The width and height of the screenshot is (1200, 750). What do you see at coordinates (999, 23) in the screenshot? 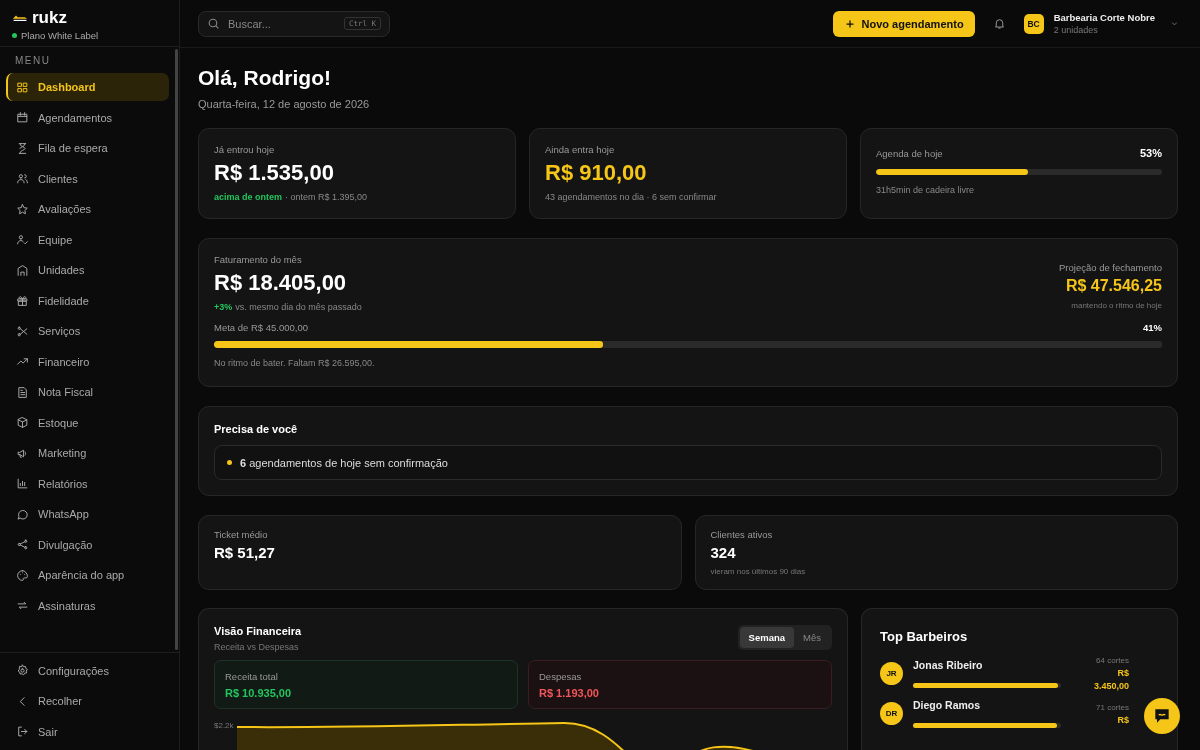
I see `bell-icon` at bounding box center [999, 23].